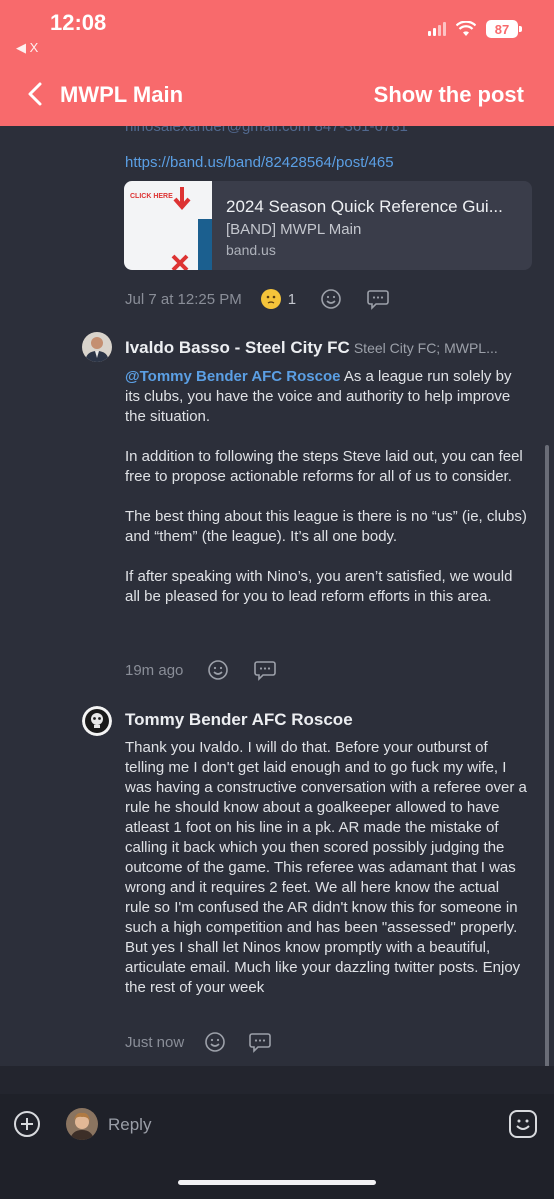  Describe the element at coordinates (233, 376) in the screenshot. I see `mention-link: @Tommy Bender AFC Roscoe` at that location.